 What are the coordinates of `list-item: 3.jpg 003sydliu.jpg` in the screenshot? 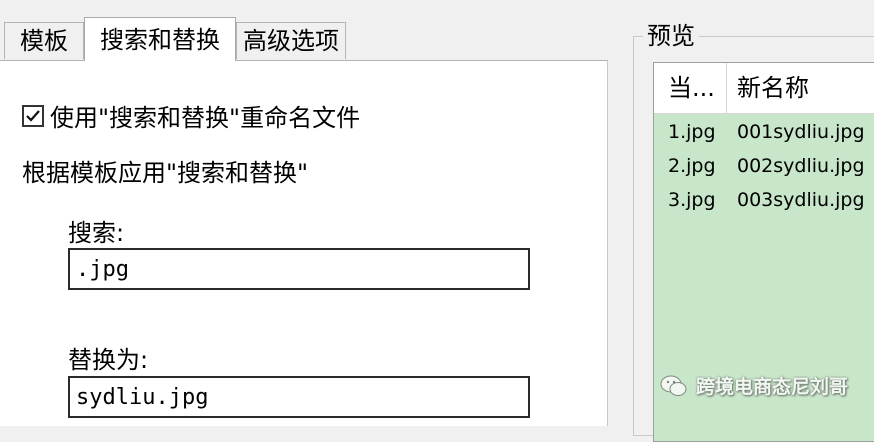 It's located at (764, 200).